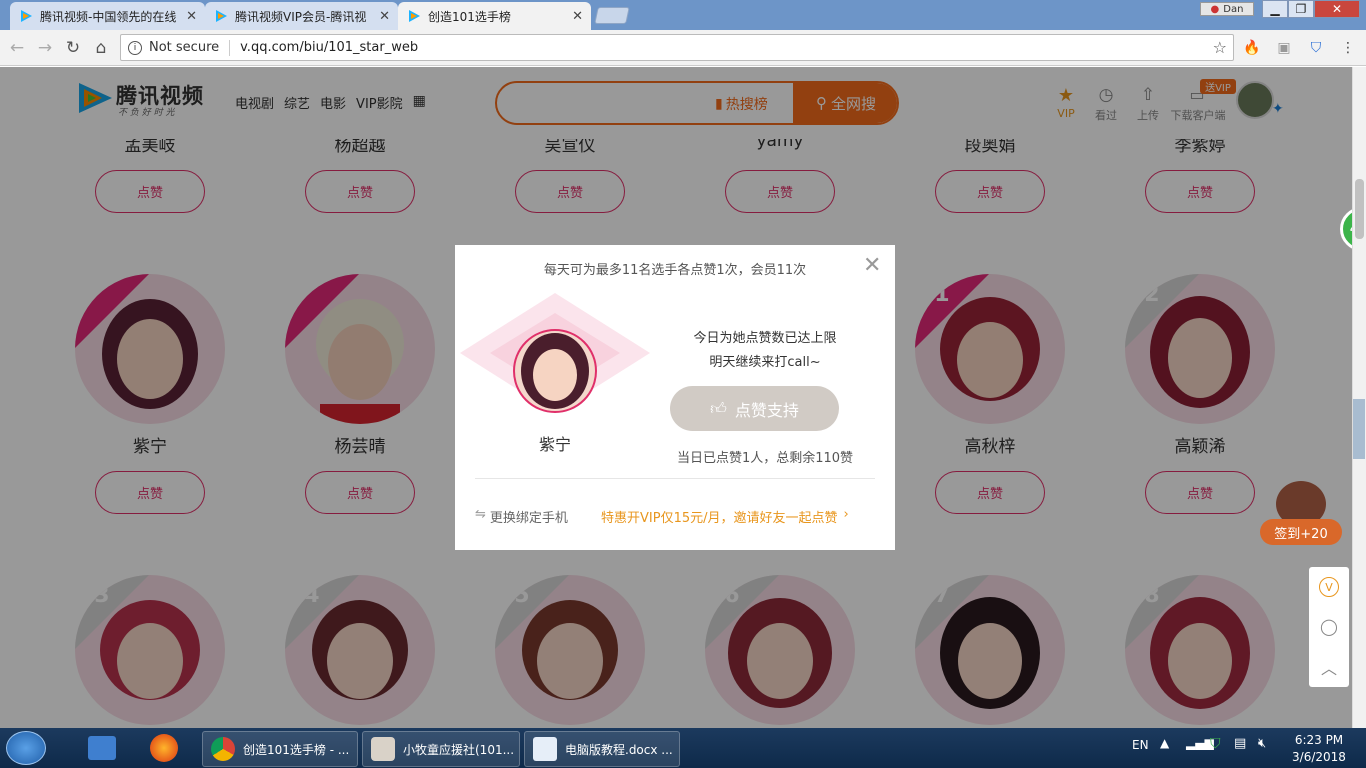 Image resolution: width=1366 pixels, height=768 pixels. I want to click on limit-message-line2: 明天继续来打call~, so click(765, 362).